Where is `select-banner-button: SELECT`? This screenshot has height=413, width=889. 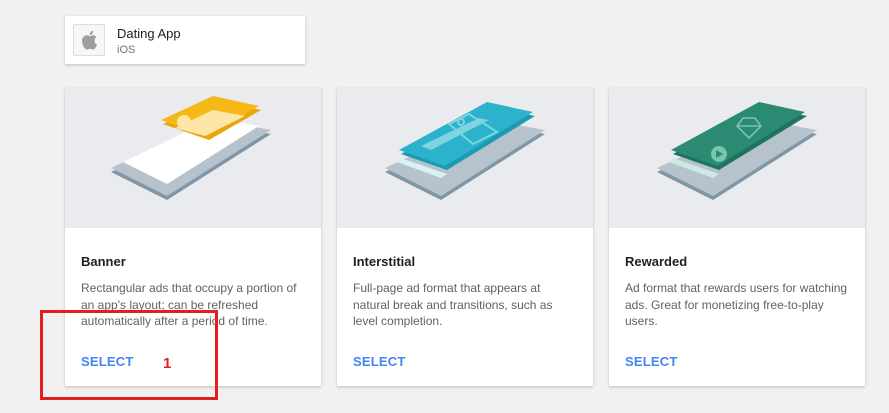 select-banner-button: SELECT is located at coordinates (107, 361).